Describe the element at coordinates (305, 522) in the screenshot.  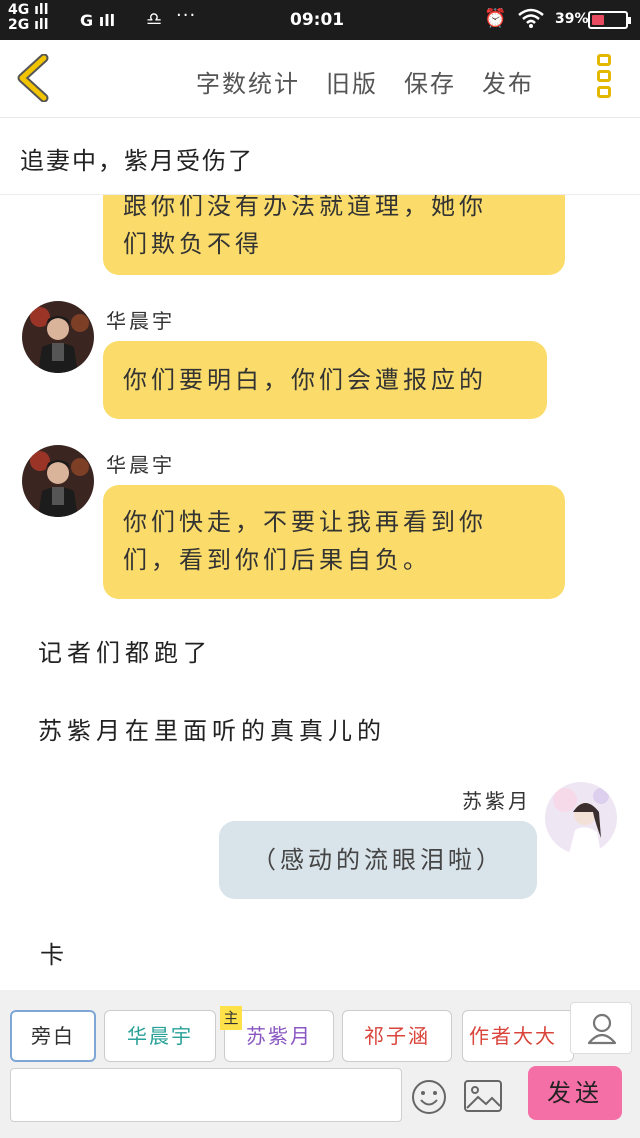
I see `message-line: 你们快走，不要让我再看到你` at that location.